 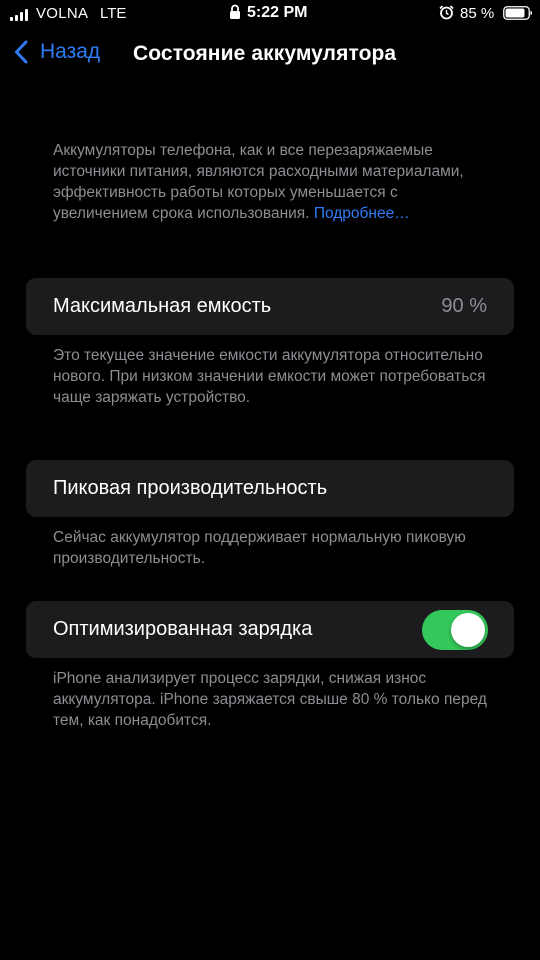 I want to click on status-bar: VOLNA LTE 5:22 PM 85 %, so click(x=270, y=15).